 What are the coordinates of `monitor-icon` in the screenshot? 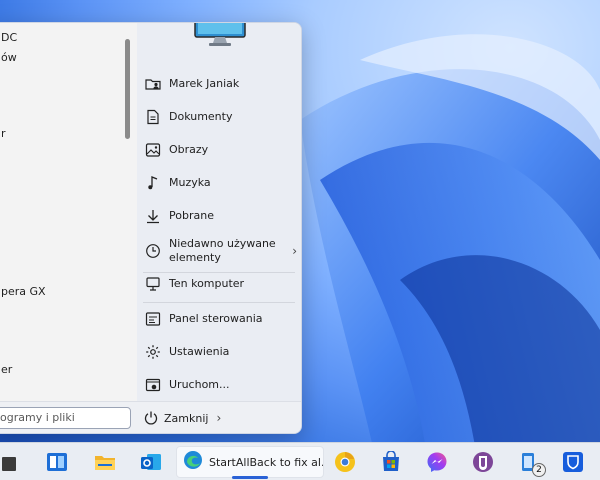 It's located at (220, 35).